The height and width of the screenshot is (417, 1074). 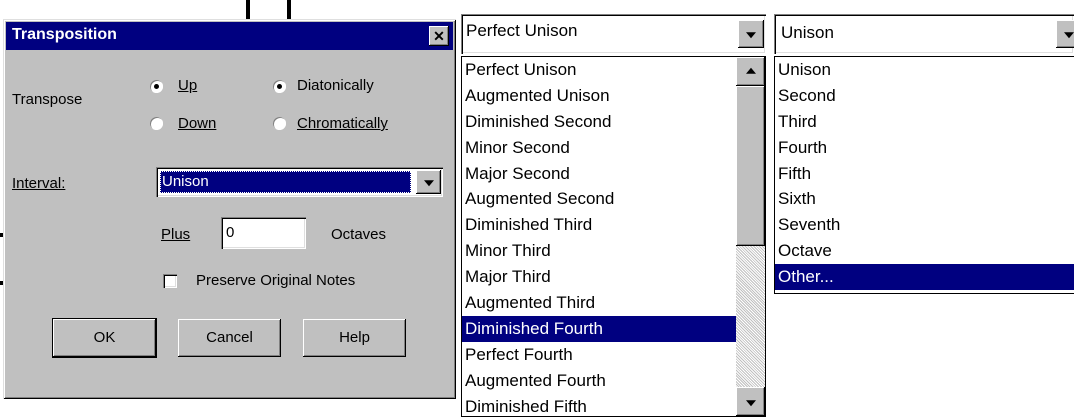 I want to click on help-button-label: Help, so click(x=354, y=337).